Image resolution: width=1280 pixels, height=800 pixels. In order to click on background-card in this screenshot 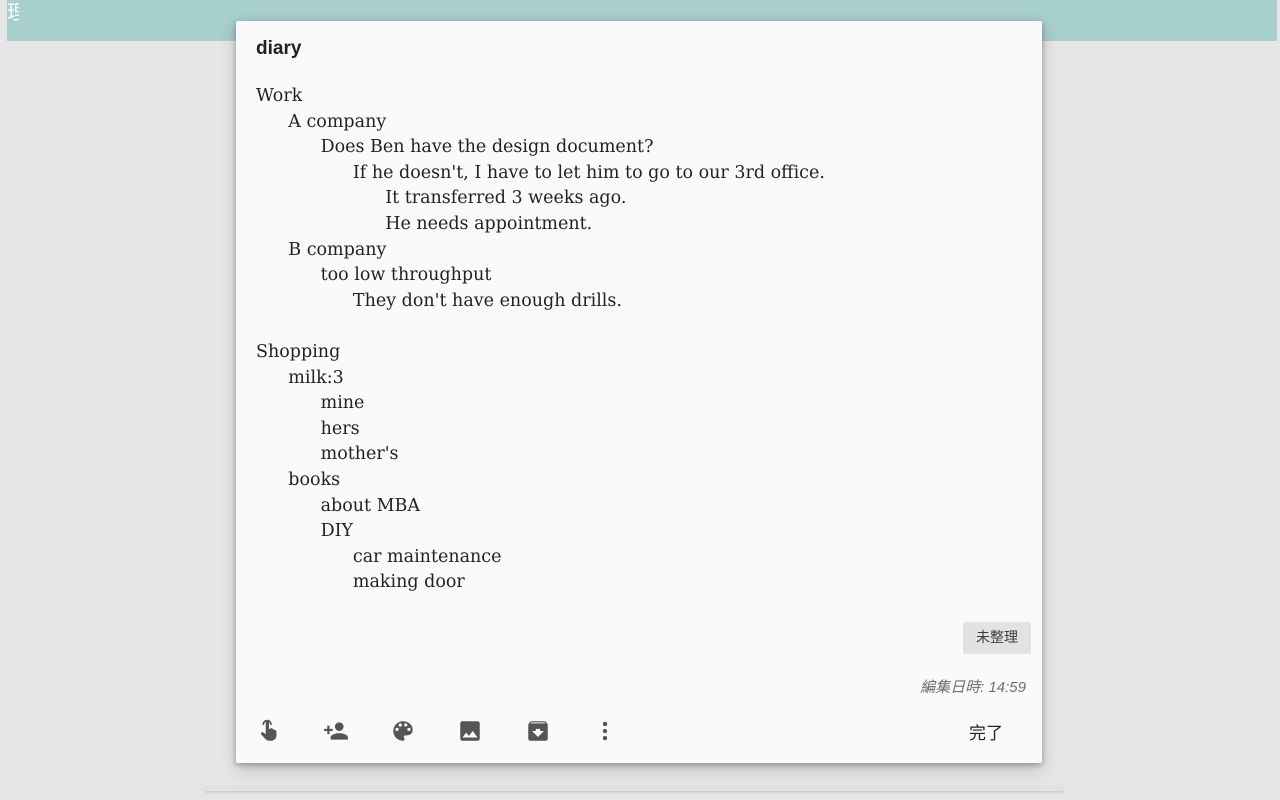, I will do `click(634, 789)`.